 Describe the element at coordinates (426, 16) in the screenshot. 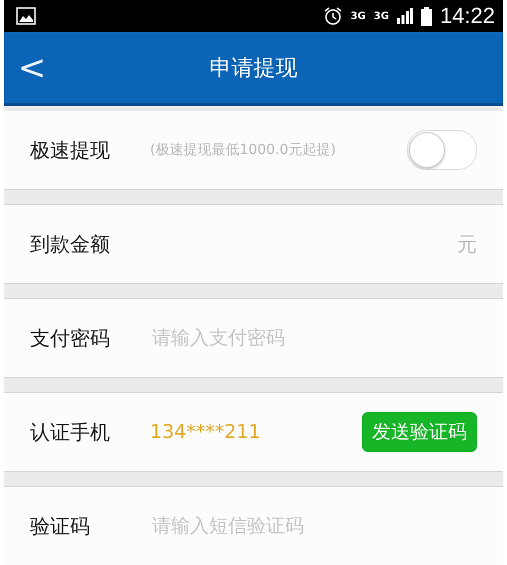

I see `battery-icon` at that location.